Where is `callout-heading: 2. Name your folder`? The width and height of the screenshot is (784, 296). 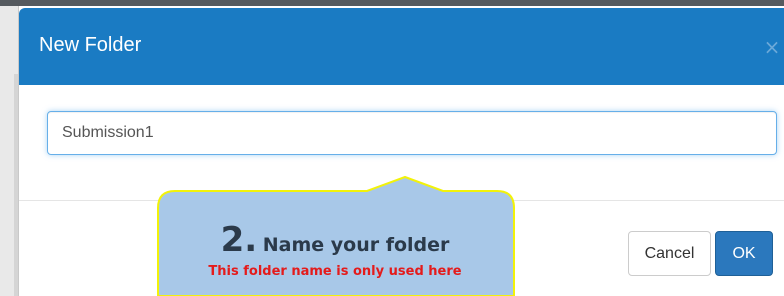
callout-heading: 2. Name your folder is located at coordinates (335, 240).